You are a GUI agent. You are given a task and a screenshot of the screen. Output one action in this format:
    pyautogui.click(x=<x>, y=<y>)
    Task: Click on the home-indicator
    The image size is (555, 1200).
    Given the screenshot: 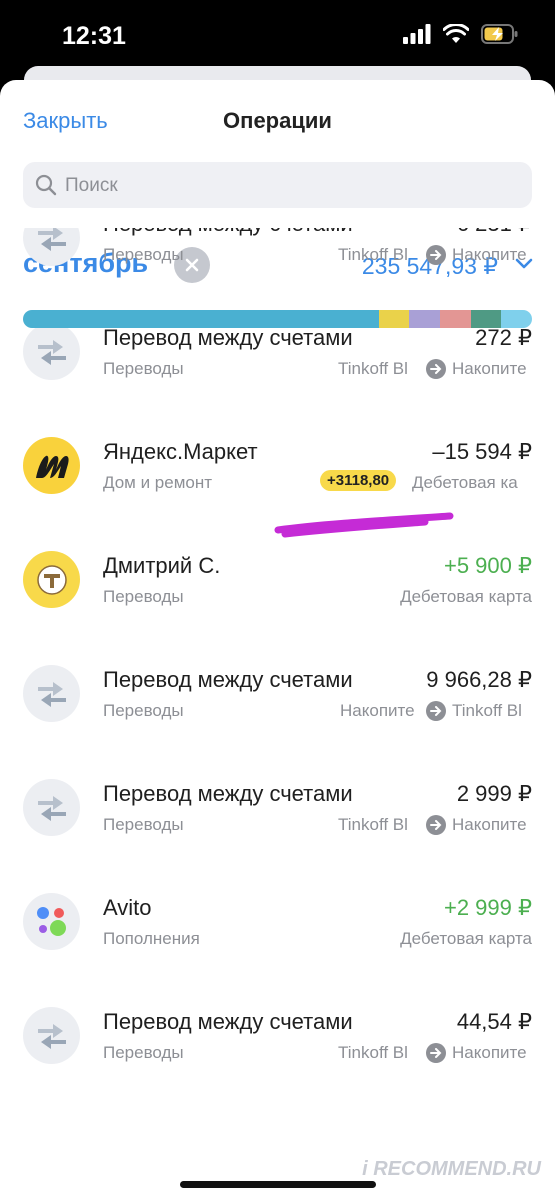 What is the action you would take?
    pyautogui.click(x=278, y=1184)
    